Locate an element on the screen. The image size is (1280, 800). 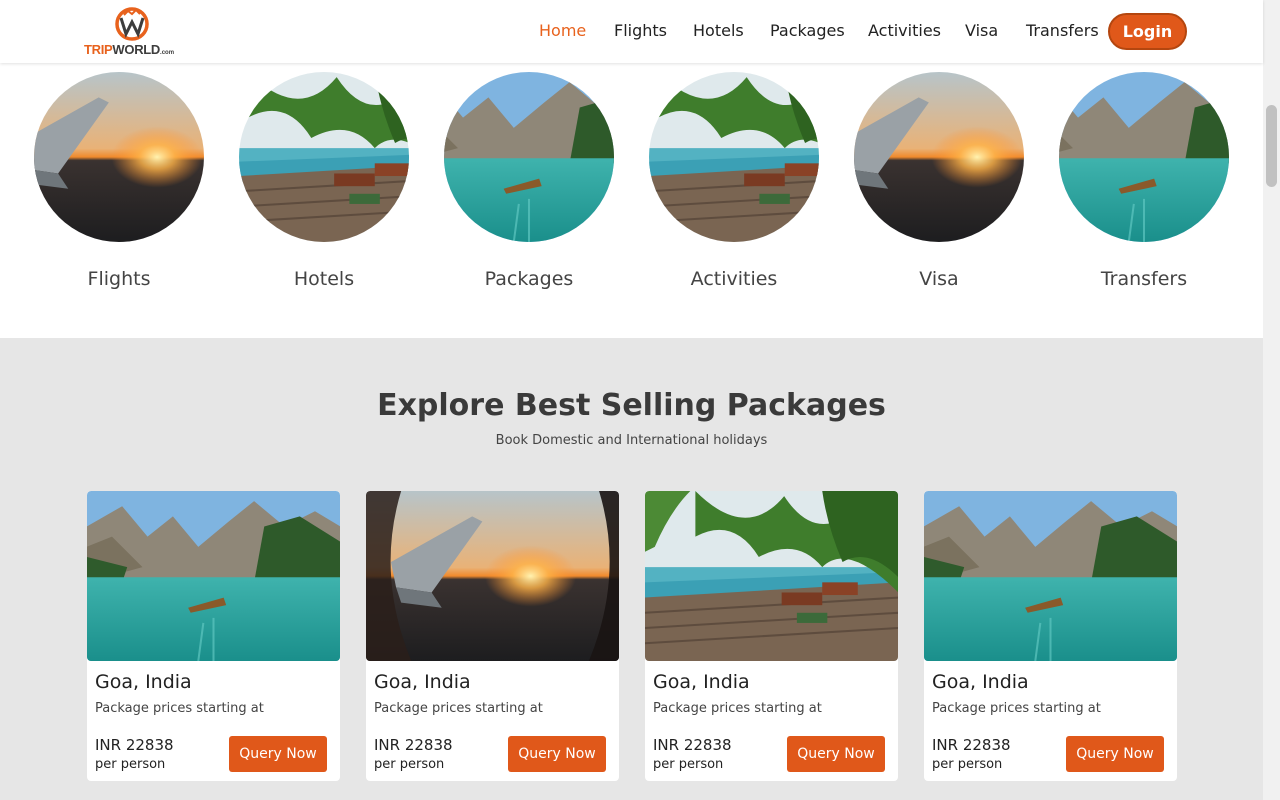
category-activities: Activities is located at coordinates (734, 181).